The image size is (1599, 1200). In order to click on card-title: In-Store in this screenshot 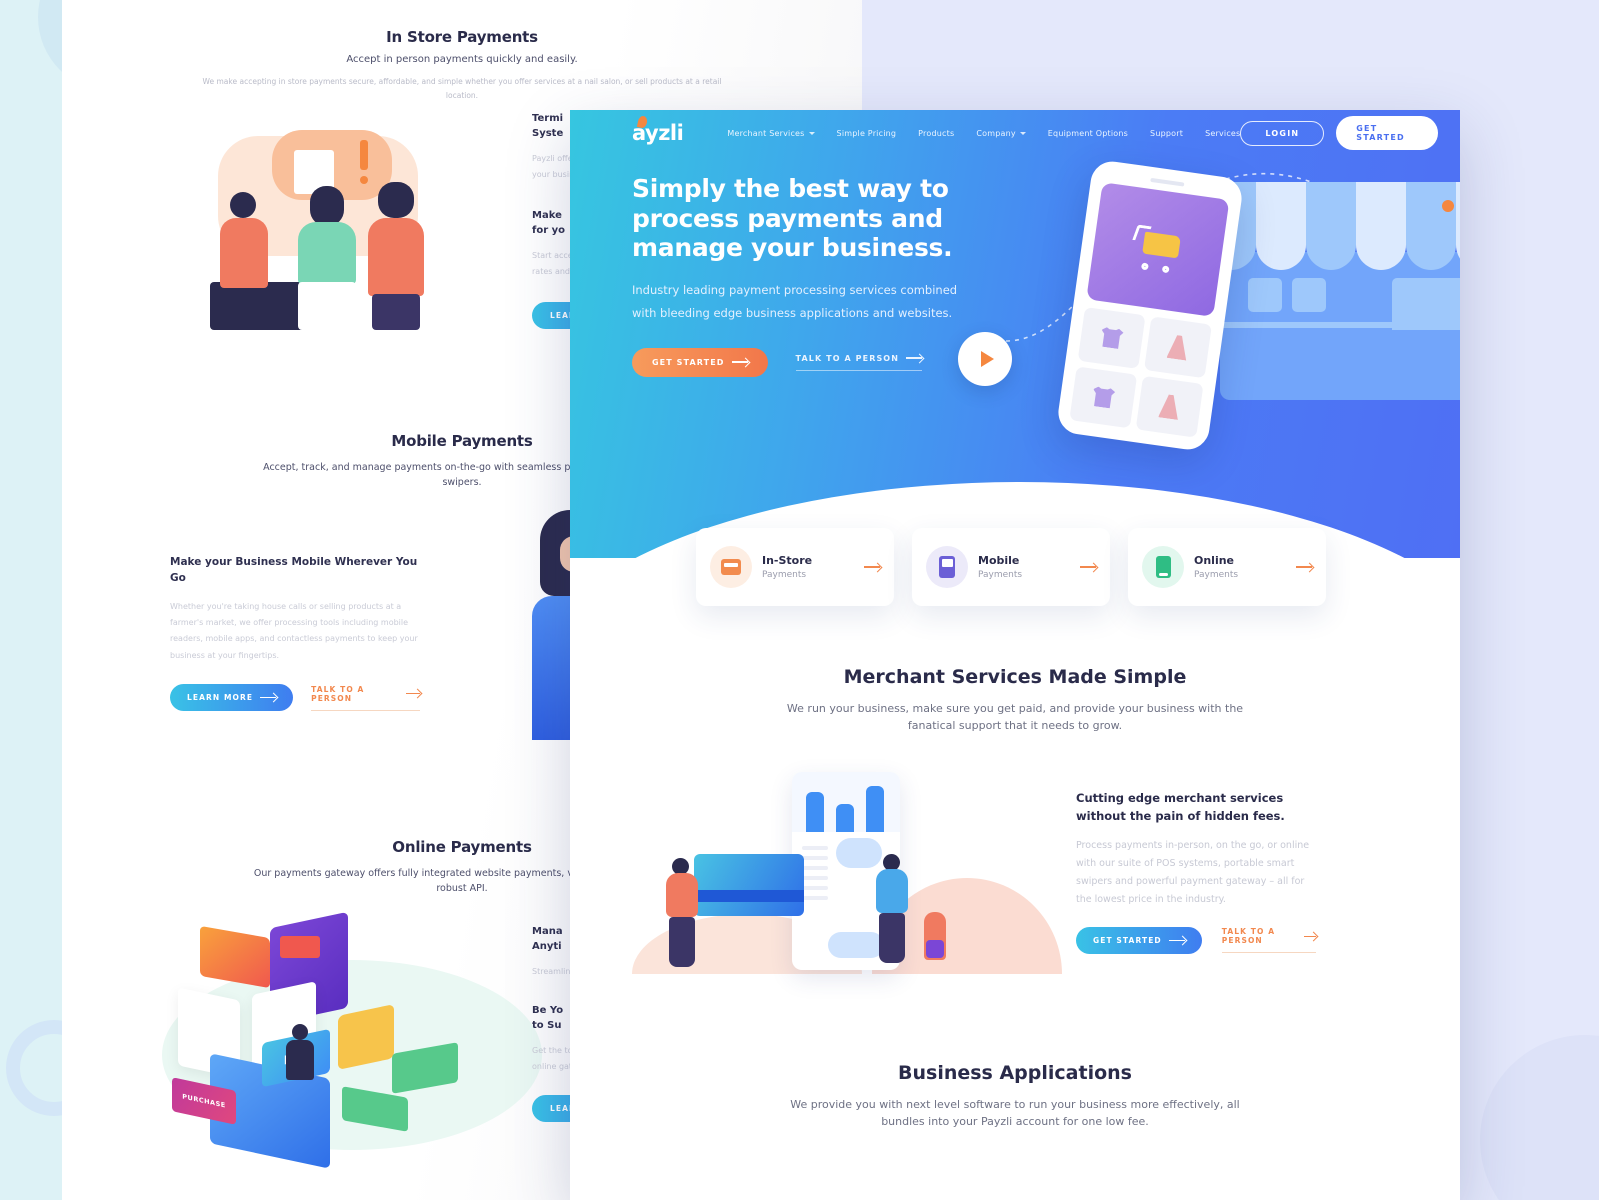, I will do `click(787, 560)`.